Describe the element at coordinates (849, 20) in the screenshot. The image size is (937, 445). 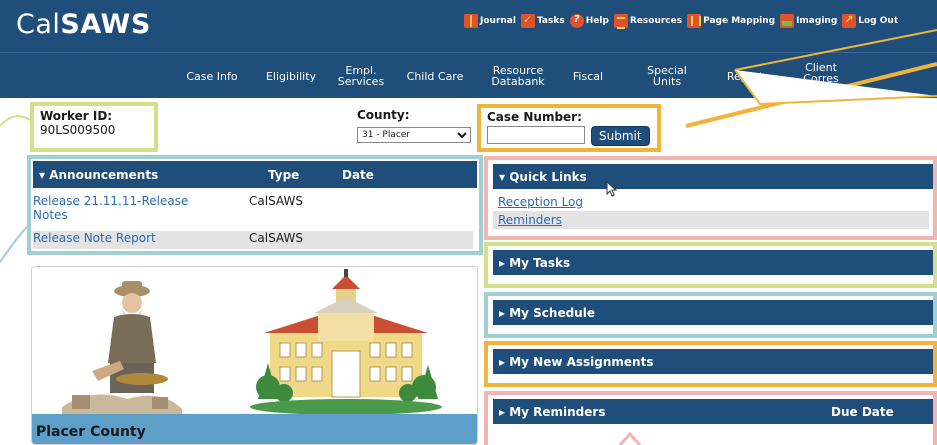
I see `log-out-icon` at that location.